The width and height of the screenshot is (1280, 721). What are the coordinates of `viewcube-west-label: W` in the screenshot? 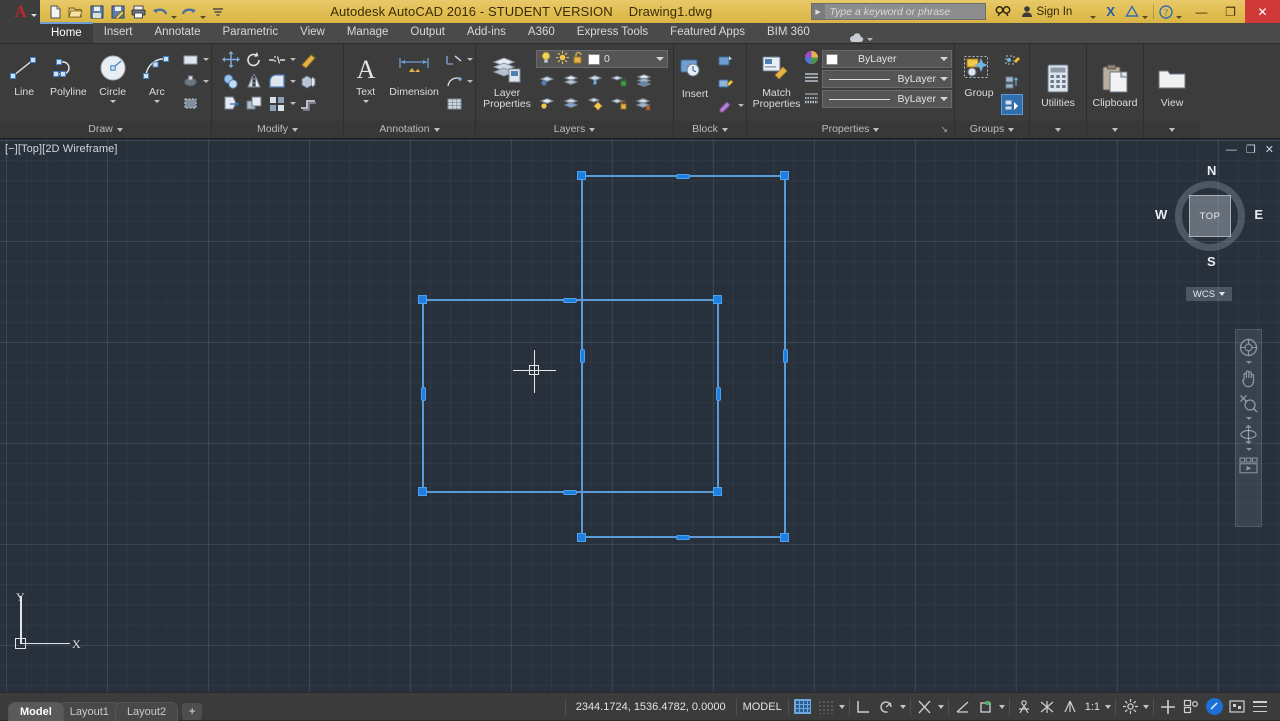 It's located at (1161, 214).